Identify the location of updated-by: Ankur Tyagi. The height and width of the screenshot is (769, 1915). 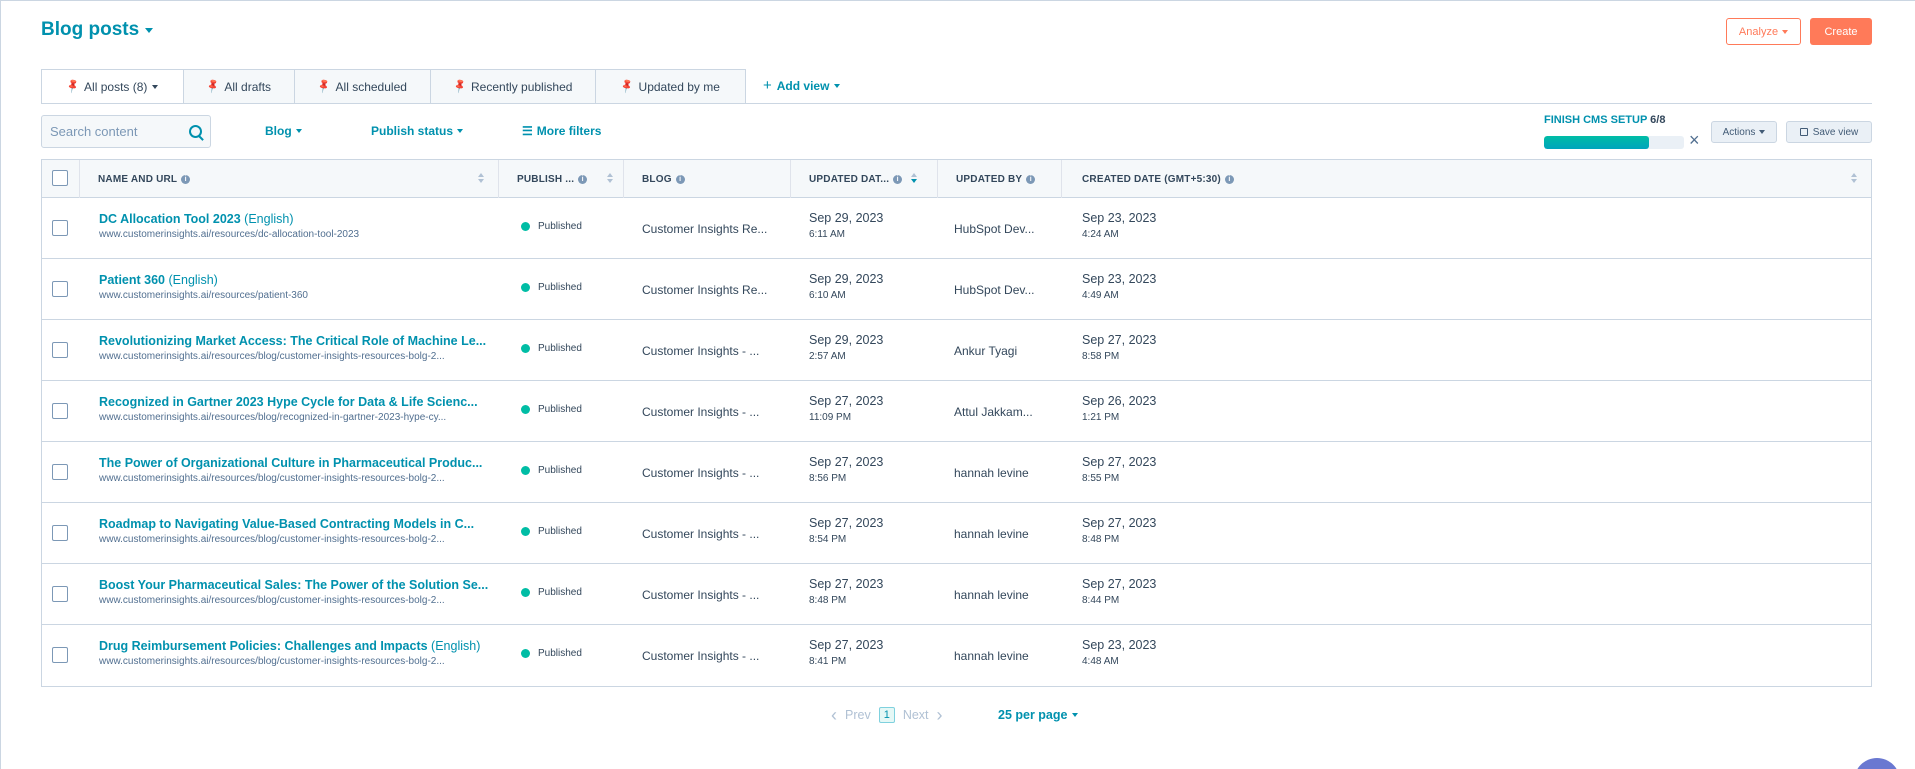
(986, 351).